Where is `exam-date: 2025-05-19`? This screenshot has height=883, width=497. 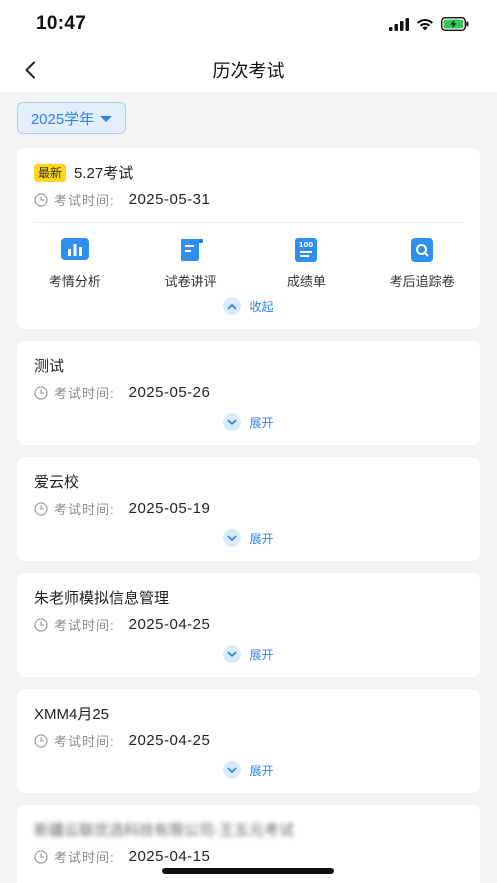
exam-date: 2025-05-19 is located at coordinates (169, 508).